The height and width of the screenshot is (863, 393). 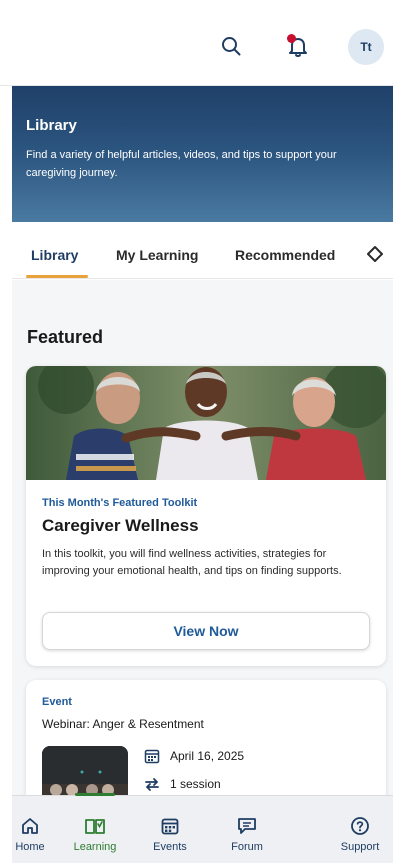 What do you see at coordinates (170, 847) in the screenshot?
I see `nav-events-label: Events` at bounding box center [170, 847].